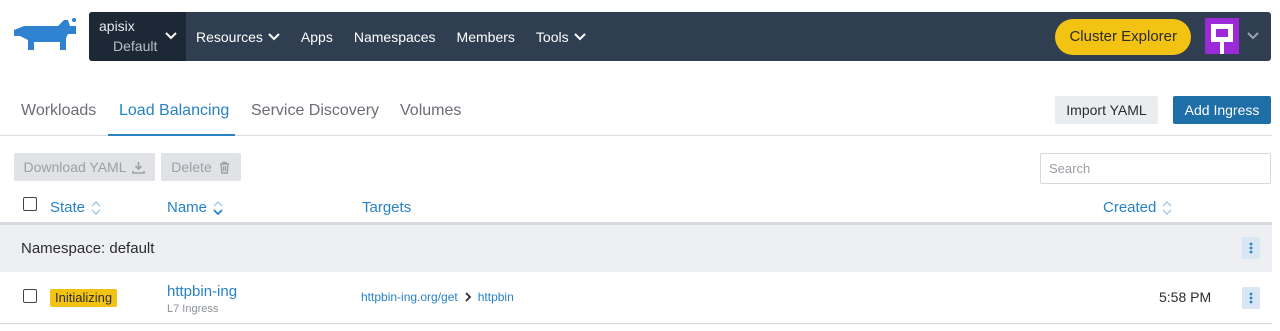 Image resolution: width=1280 pixels, height=331 pixels. I want to click on cluster-explorer-button: Cluster Explorer, so click(1123, 37).